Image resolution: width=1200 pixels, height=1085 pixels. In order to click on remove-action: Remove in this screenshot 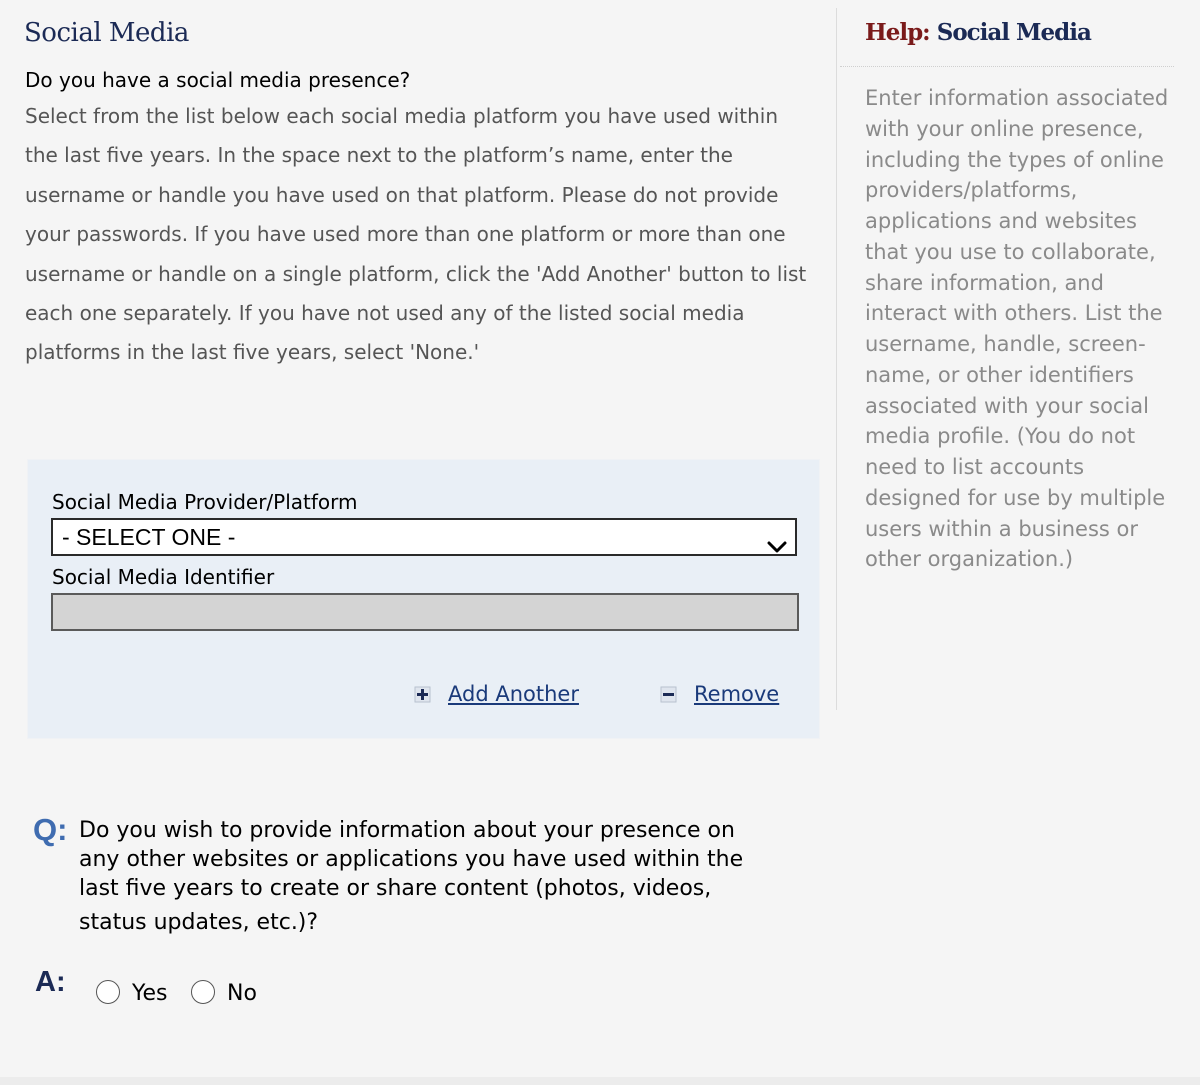, I will do `click(719, 694)`.